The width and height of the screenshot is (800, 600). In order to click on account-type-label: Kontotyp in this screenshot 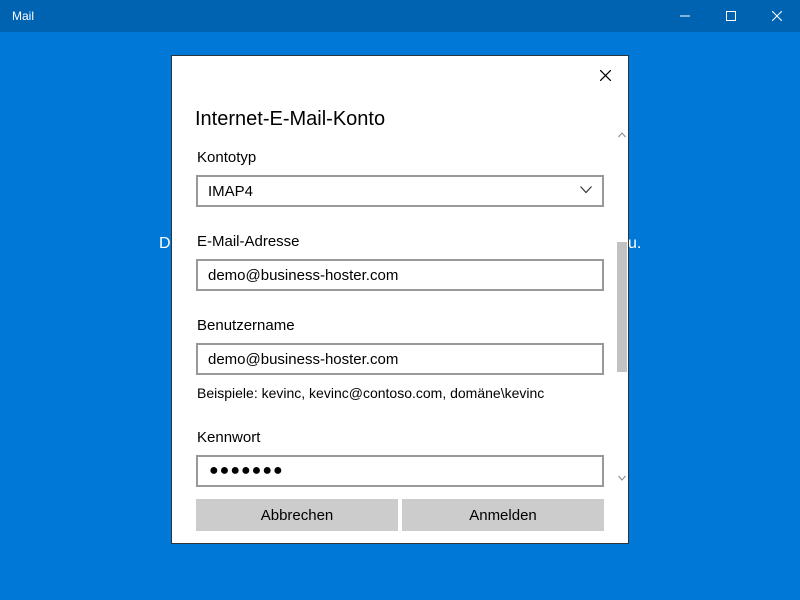, I will do `click(227, 157)`.